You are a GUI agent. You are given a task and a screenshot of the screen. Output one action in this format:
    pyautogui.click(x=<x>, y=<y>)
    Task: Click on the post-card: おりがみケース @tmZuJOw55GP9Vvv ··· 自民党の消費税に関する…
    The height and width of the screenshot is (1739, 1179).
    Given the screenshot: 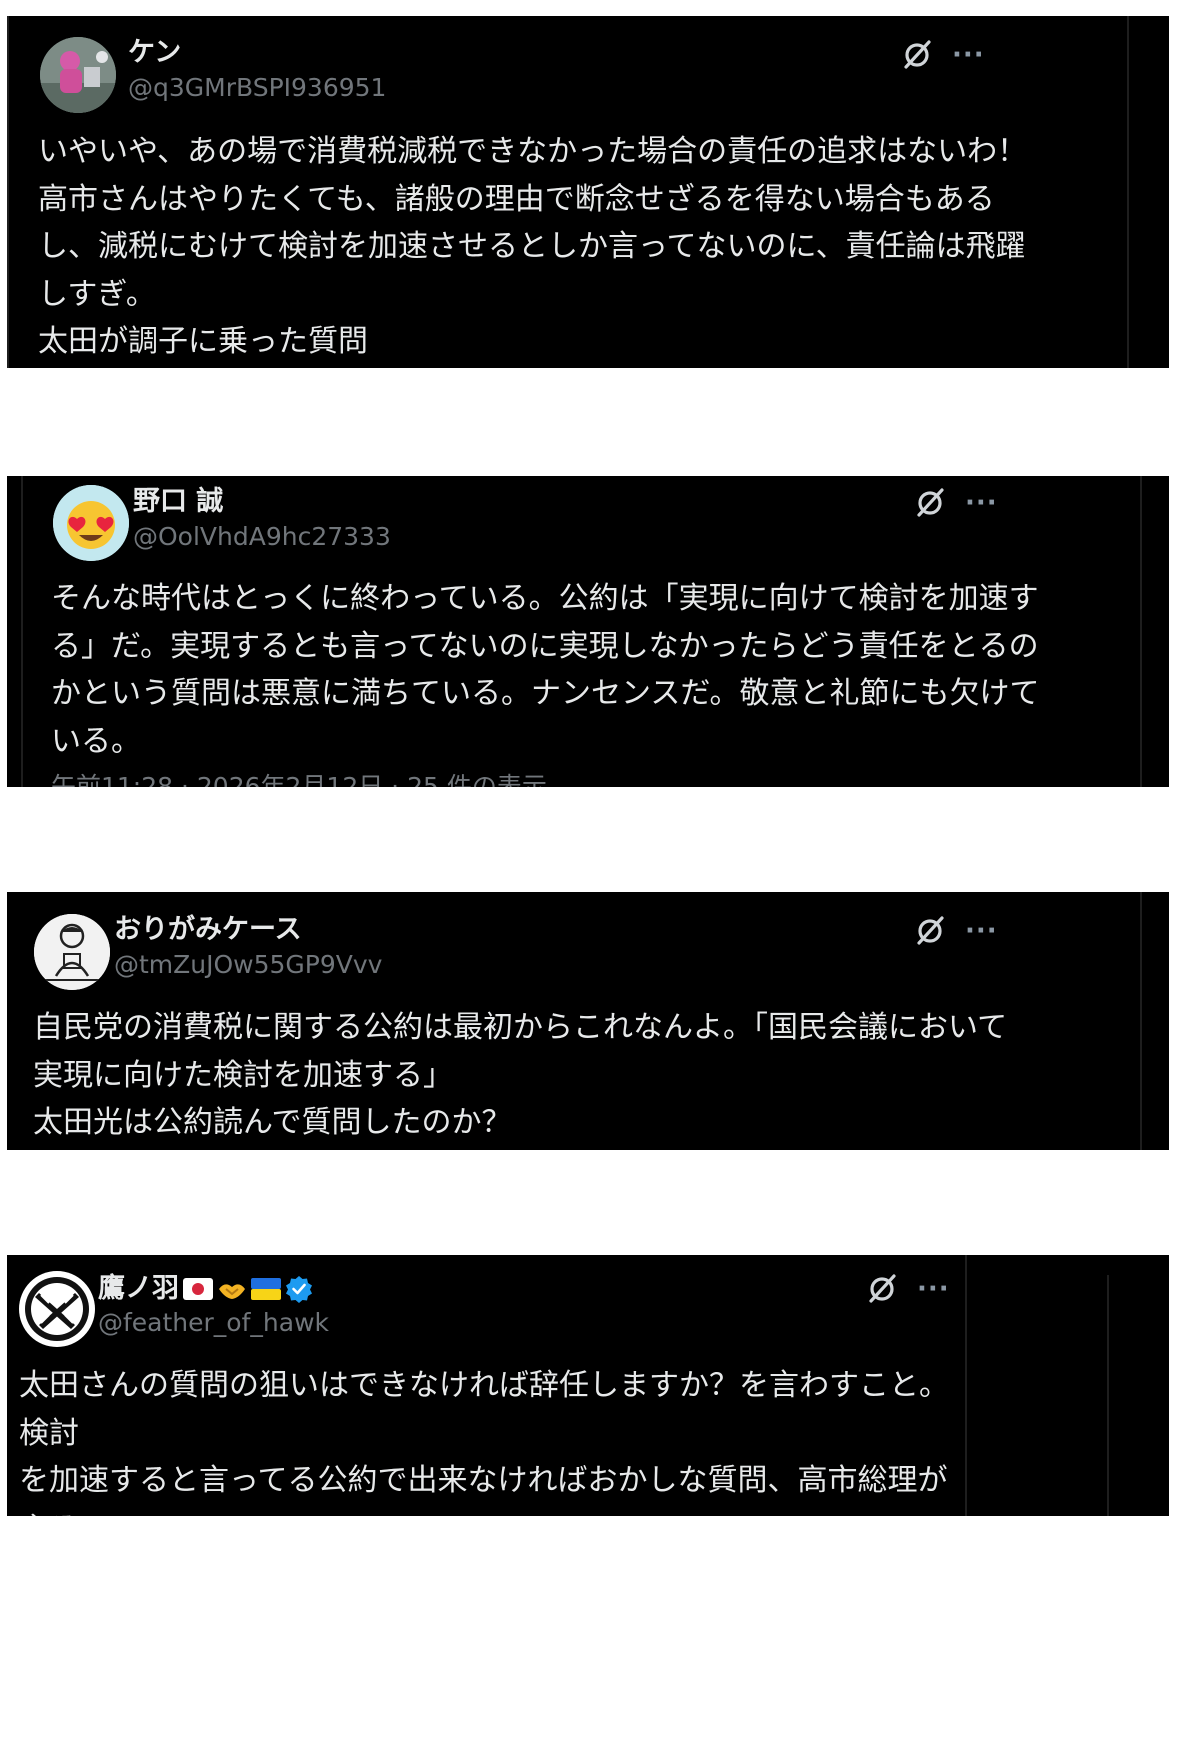 What is the action you would take?
    pyautogui.click(x=588, y=1021)
    